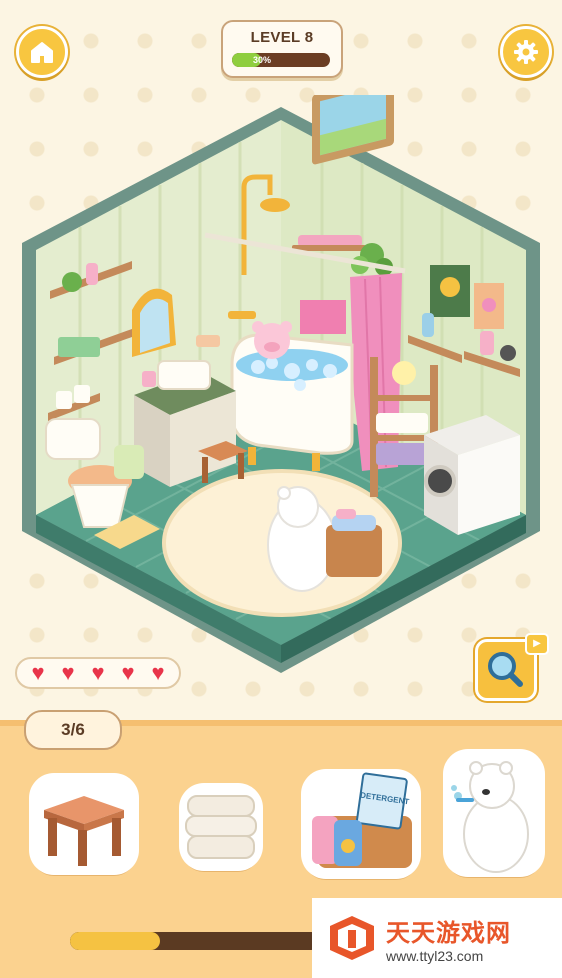 The height and width of the screenshot is (978, 562). I want to click on home-icon, so click(42, 52).